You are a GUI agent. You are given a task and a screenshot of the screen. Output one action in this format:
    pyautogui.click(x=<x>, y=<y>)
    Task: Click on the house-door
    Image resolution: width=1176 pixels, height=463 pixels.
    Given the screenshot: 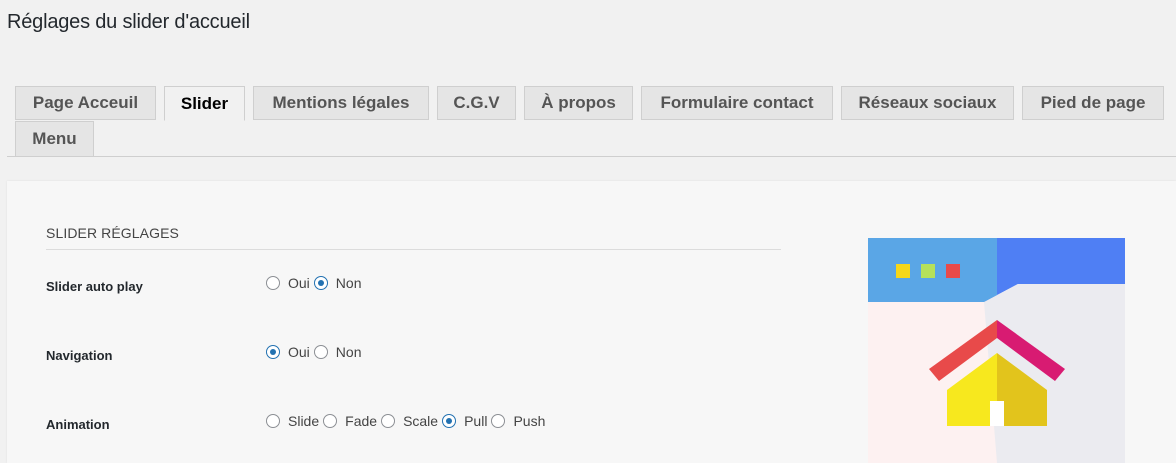 What is the action you would take?
    pyautogui.click(x=997, y=413)
    